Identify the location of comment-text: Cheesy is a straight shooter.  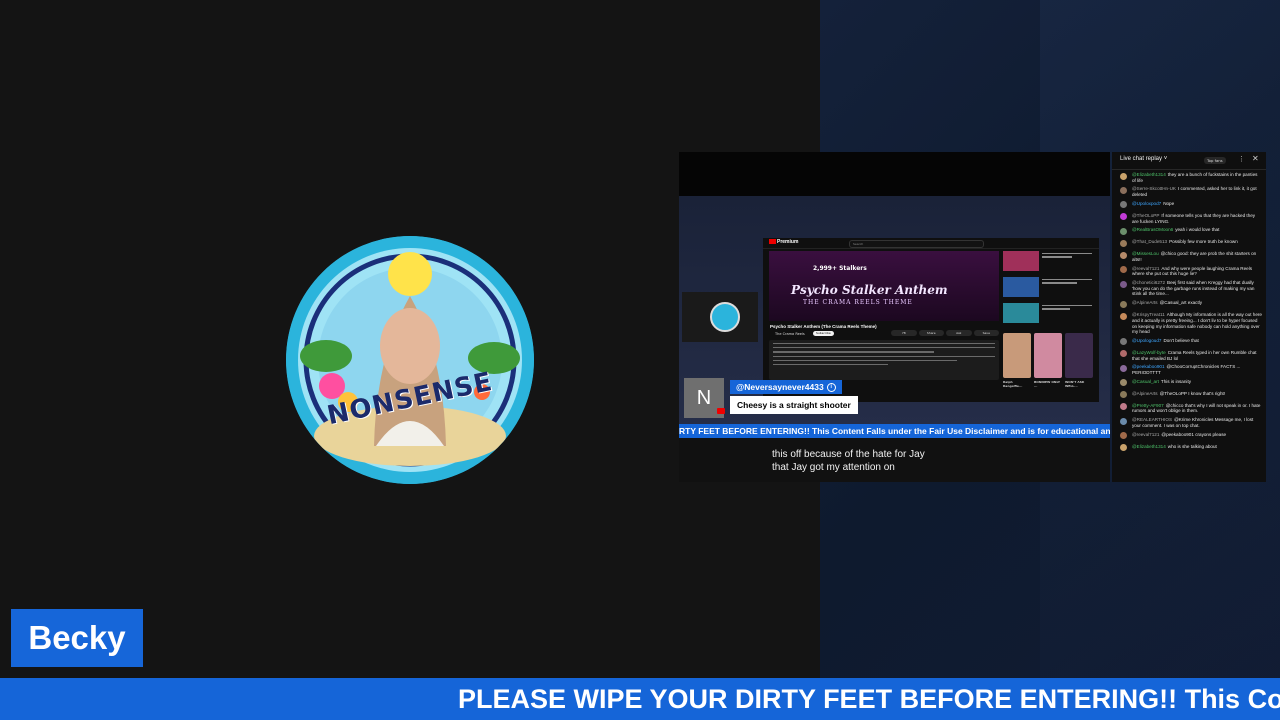
(794, 405).